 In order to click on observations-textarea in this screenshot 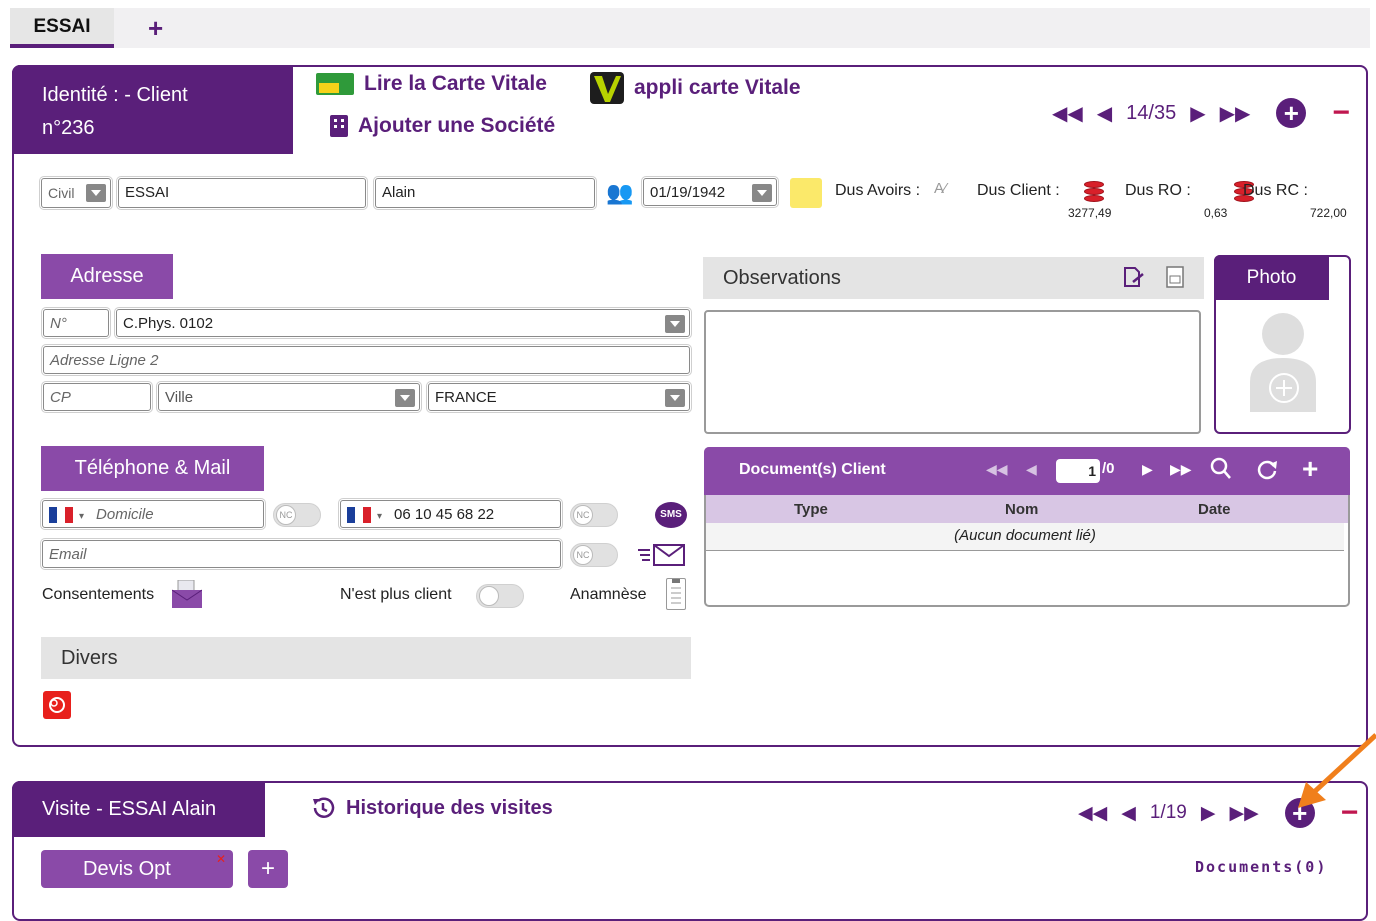, I will do `click(952, 372)`.